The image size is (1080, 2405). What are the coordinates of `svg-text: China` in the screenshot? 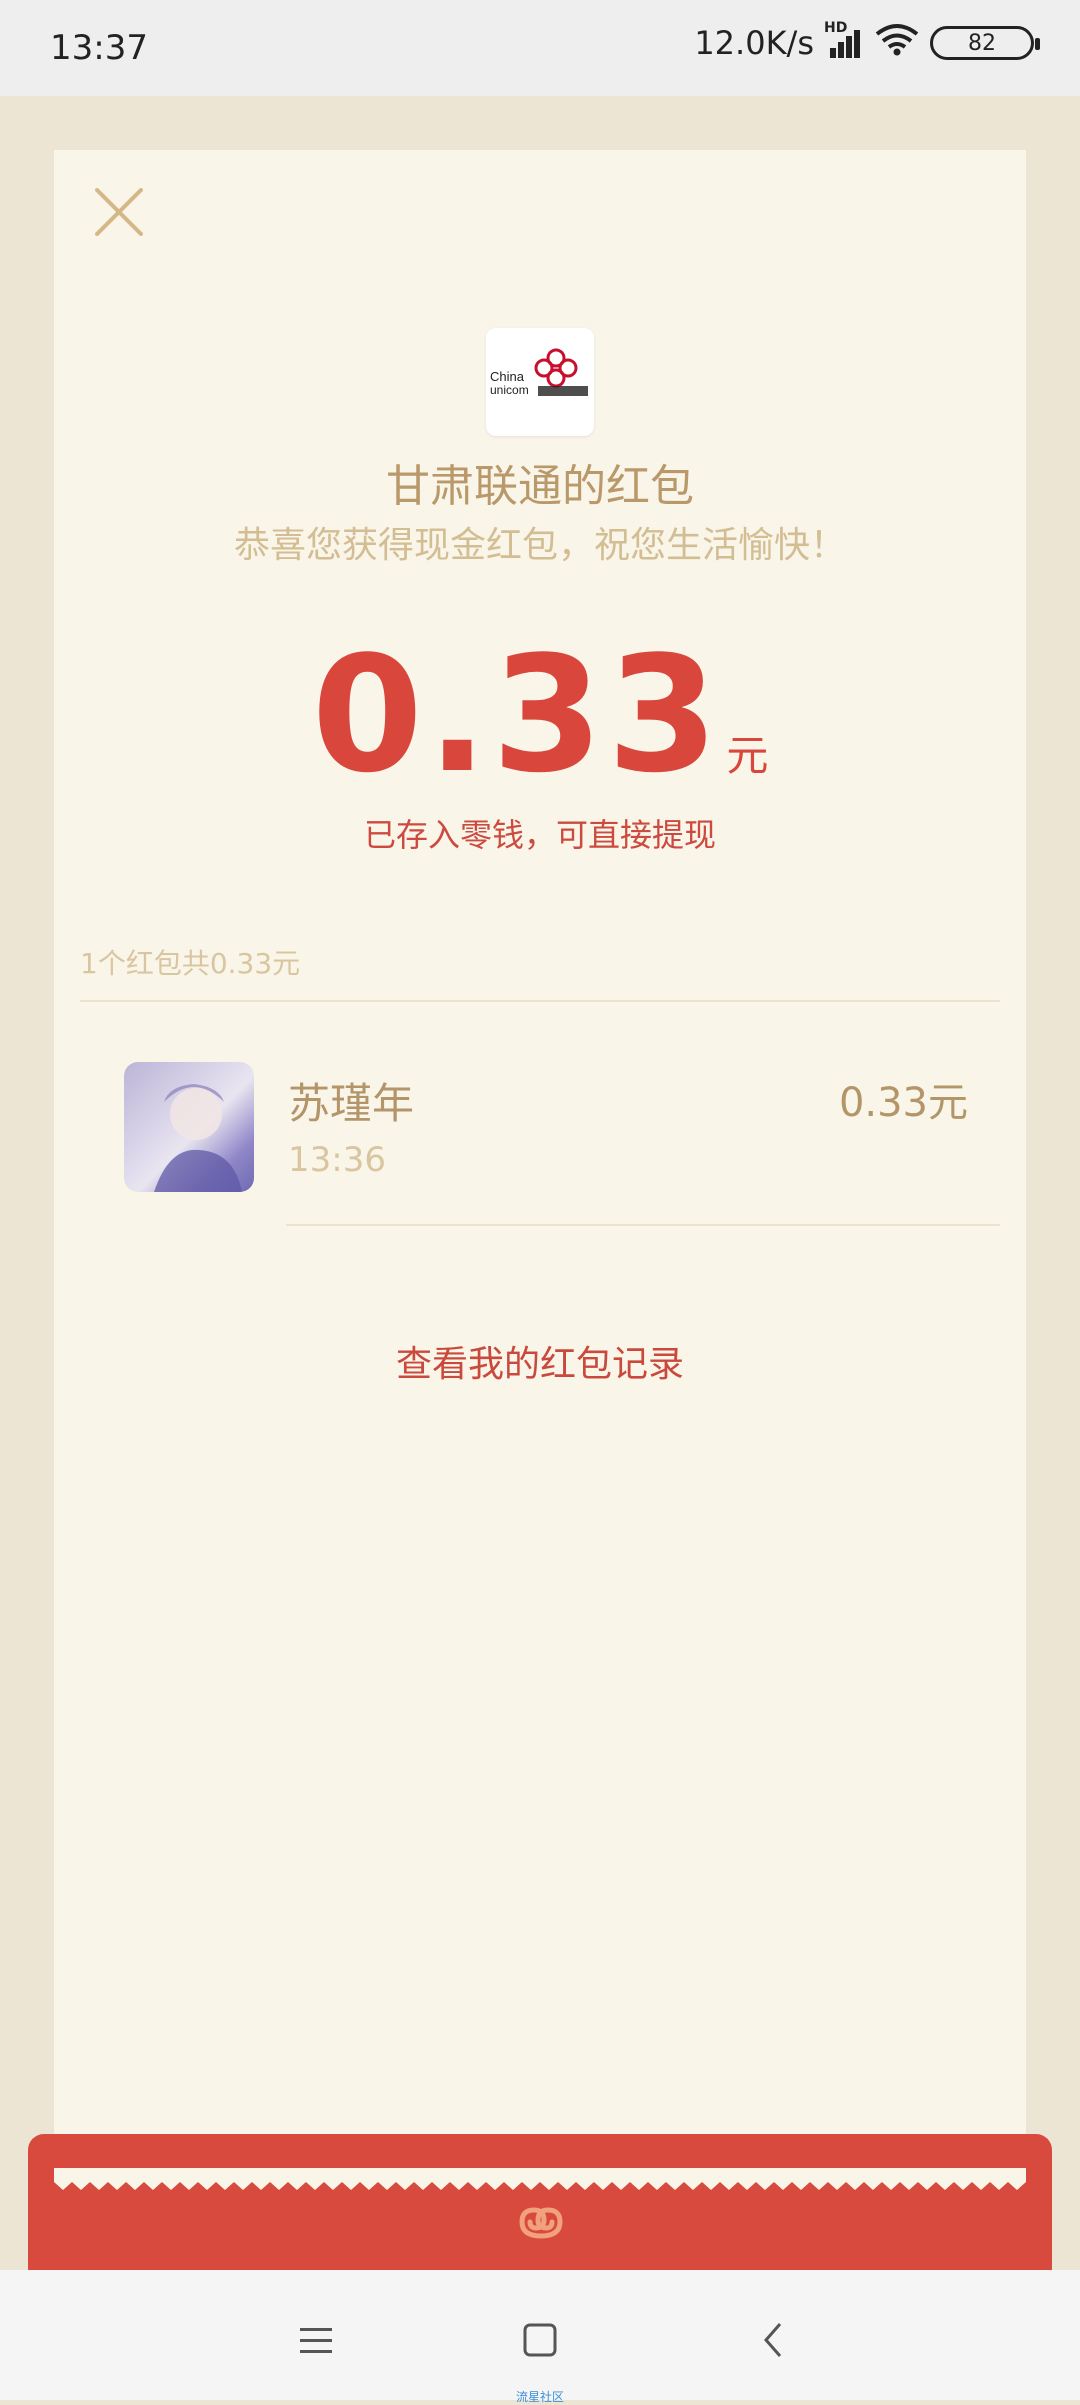 It's located at (507, 376).